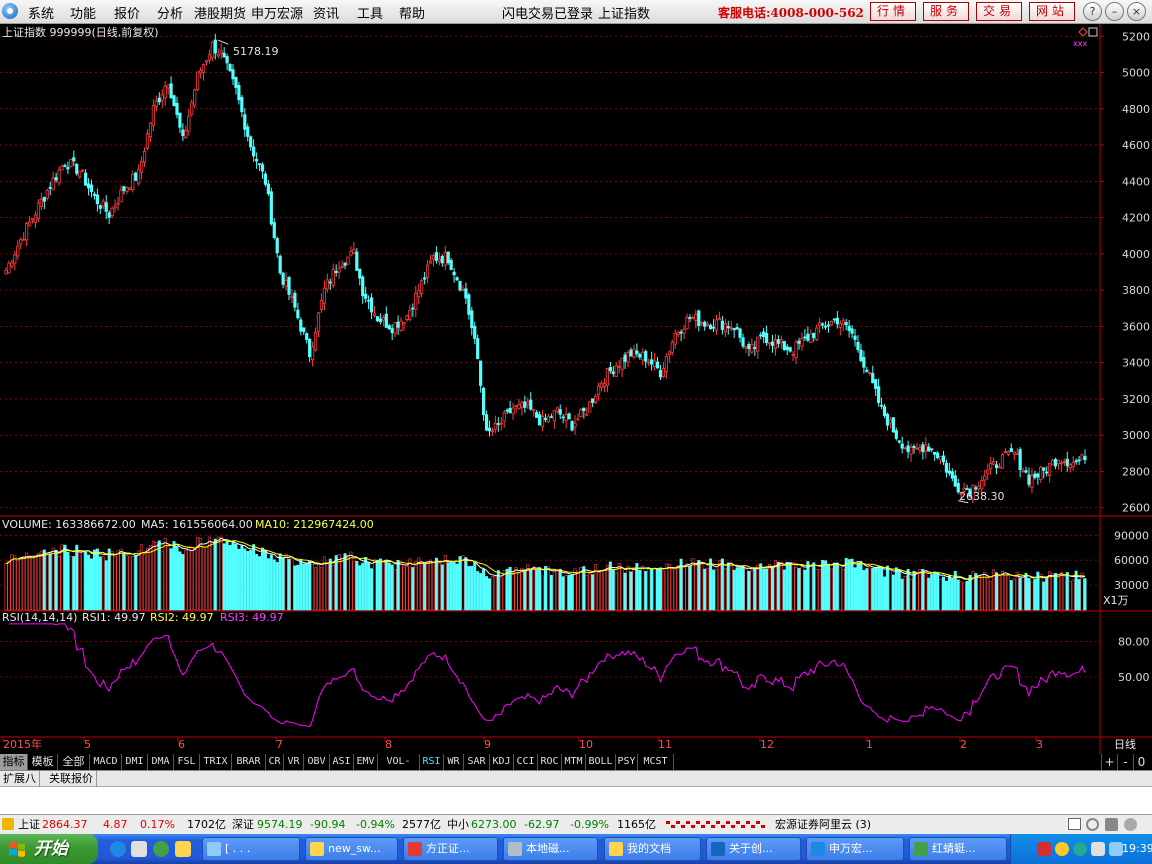  I want to click on tray-app-icon, so click(1062, 849).